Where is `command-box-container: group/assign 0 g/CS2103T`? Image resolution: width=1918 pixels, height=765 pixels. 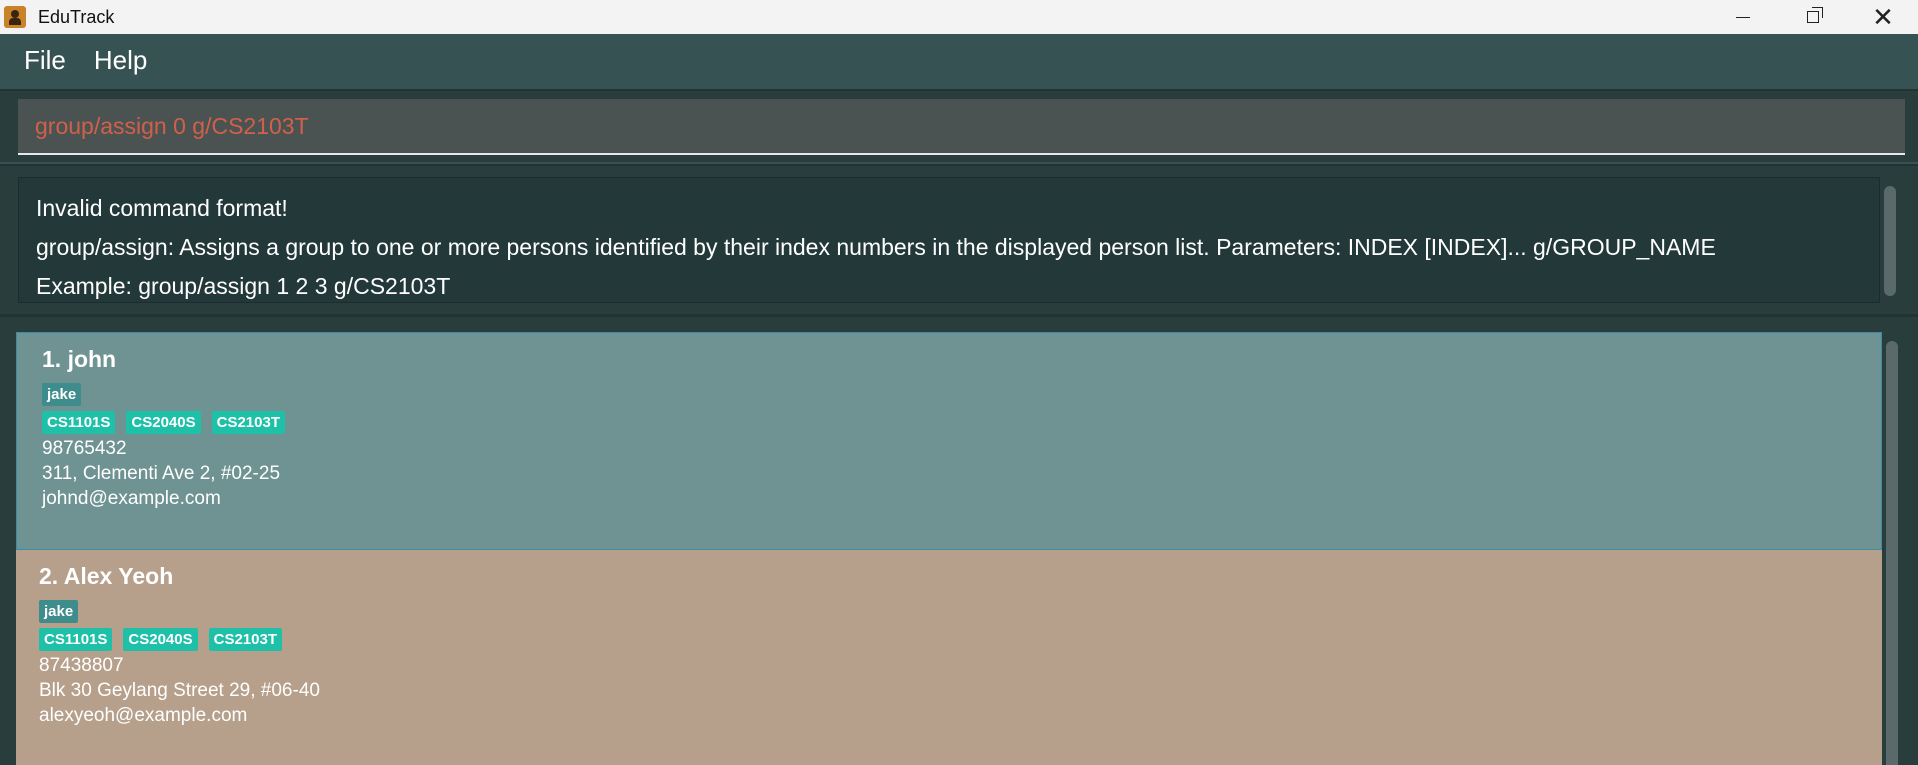 command-box-container: group/assign 0 g/CS2103T is located at coordinates (959, 125).